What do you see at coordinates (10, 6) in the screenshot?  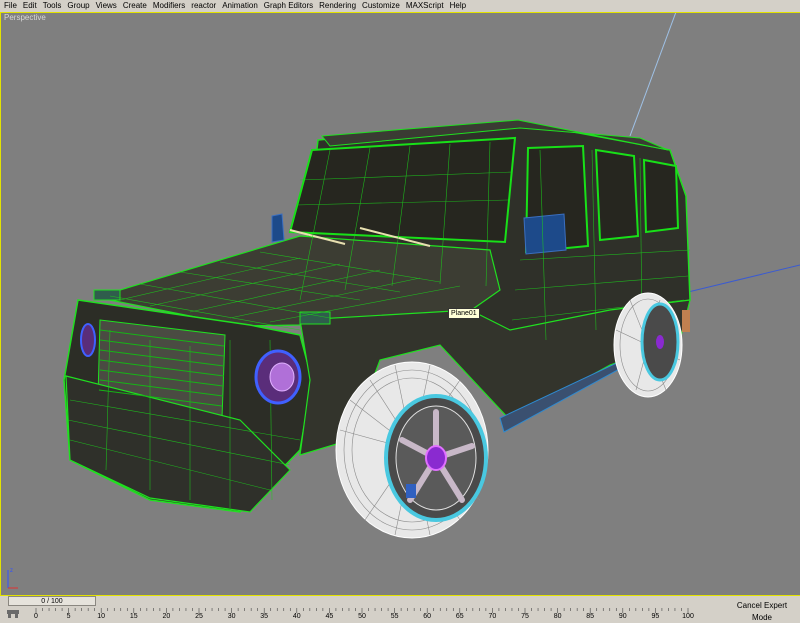 I see `menu-item-file: File` at bounding box center [10, 6].